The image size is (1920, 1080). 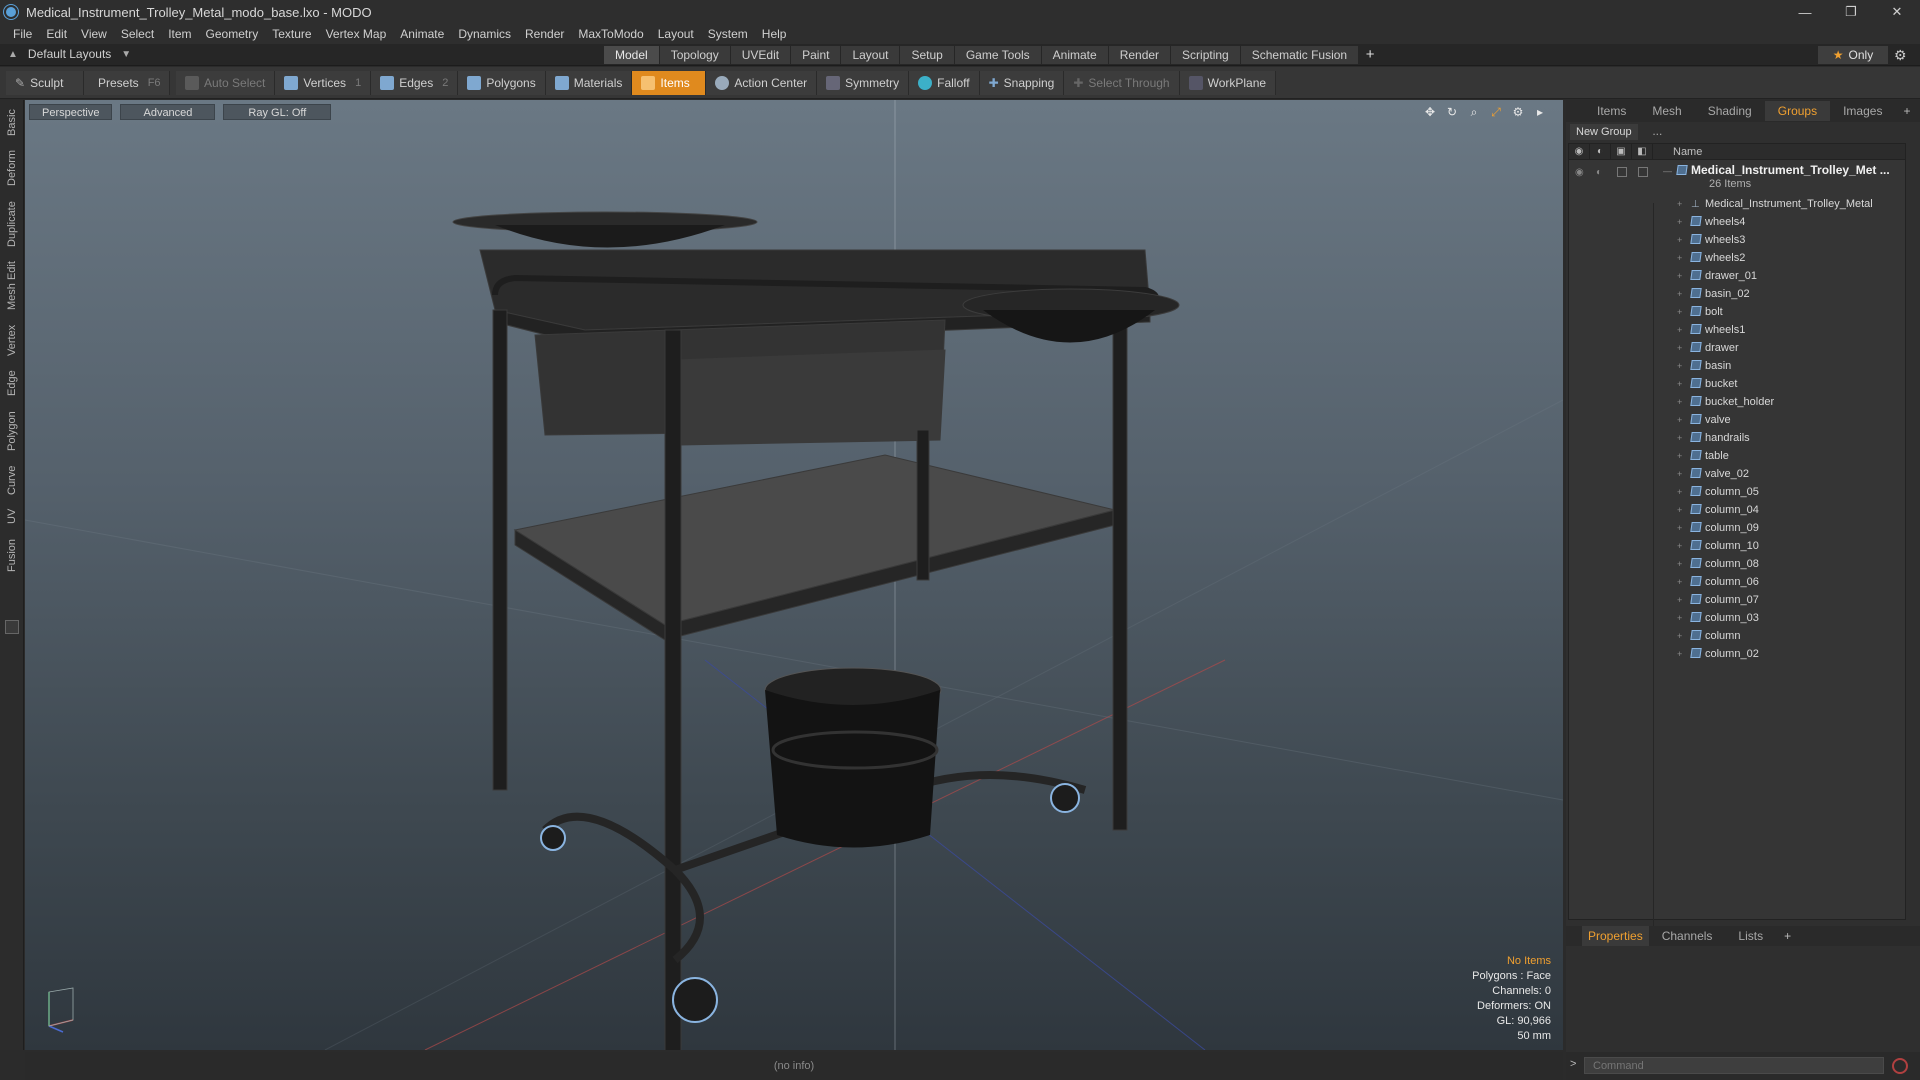 I want to click on list-item: + basin, so click(x=1737, y=367).